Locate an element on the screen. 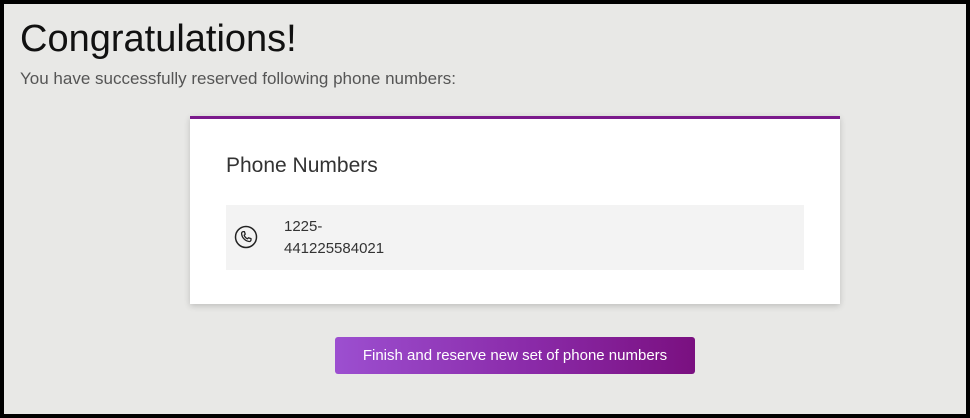  phone-number-text: 1225- 441225584021 is located at coordinates (334, 238).